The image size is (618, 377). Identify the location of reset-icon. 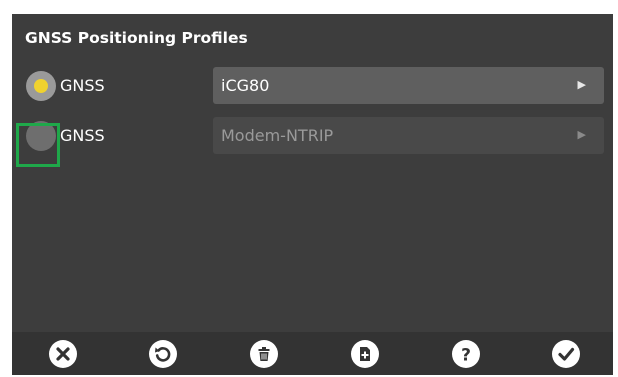
(163, 354).